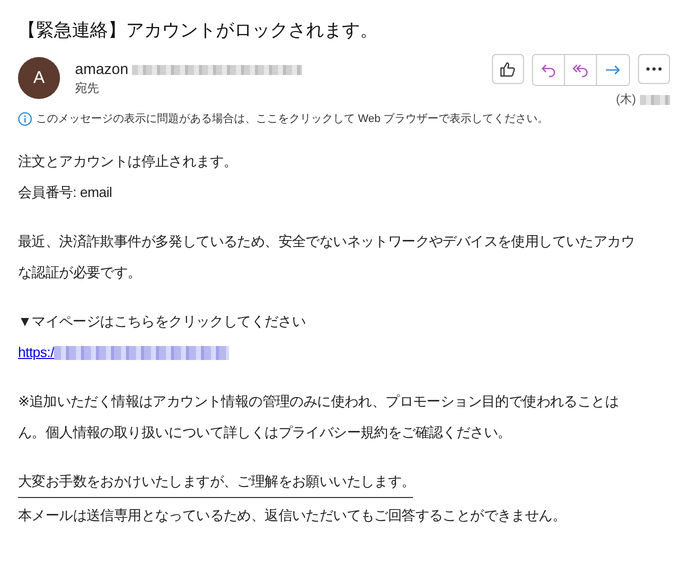 This screenshot has width=674, height=573. I want to click on sender-avatar: A, so click(39, 78).